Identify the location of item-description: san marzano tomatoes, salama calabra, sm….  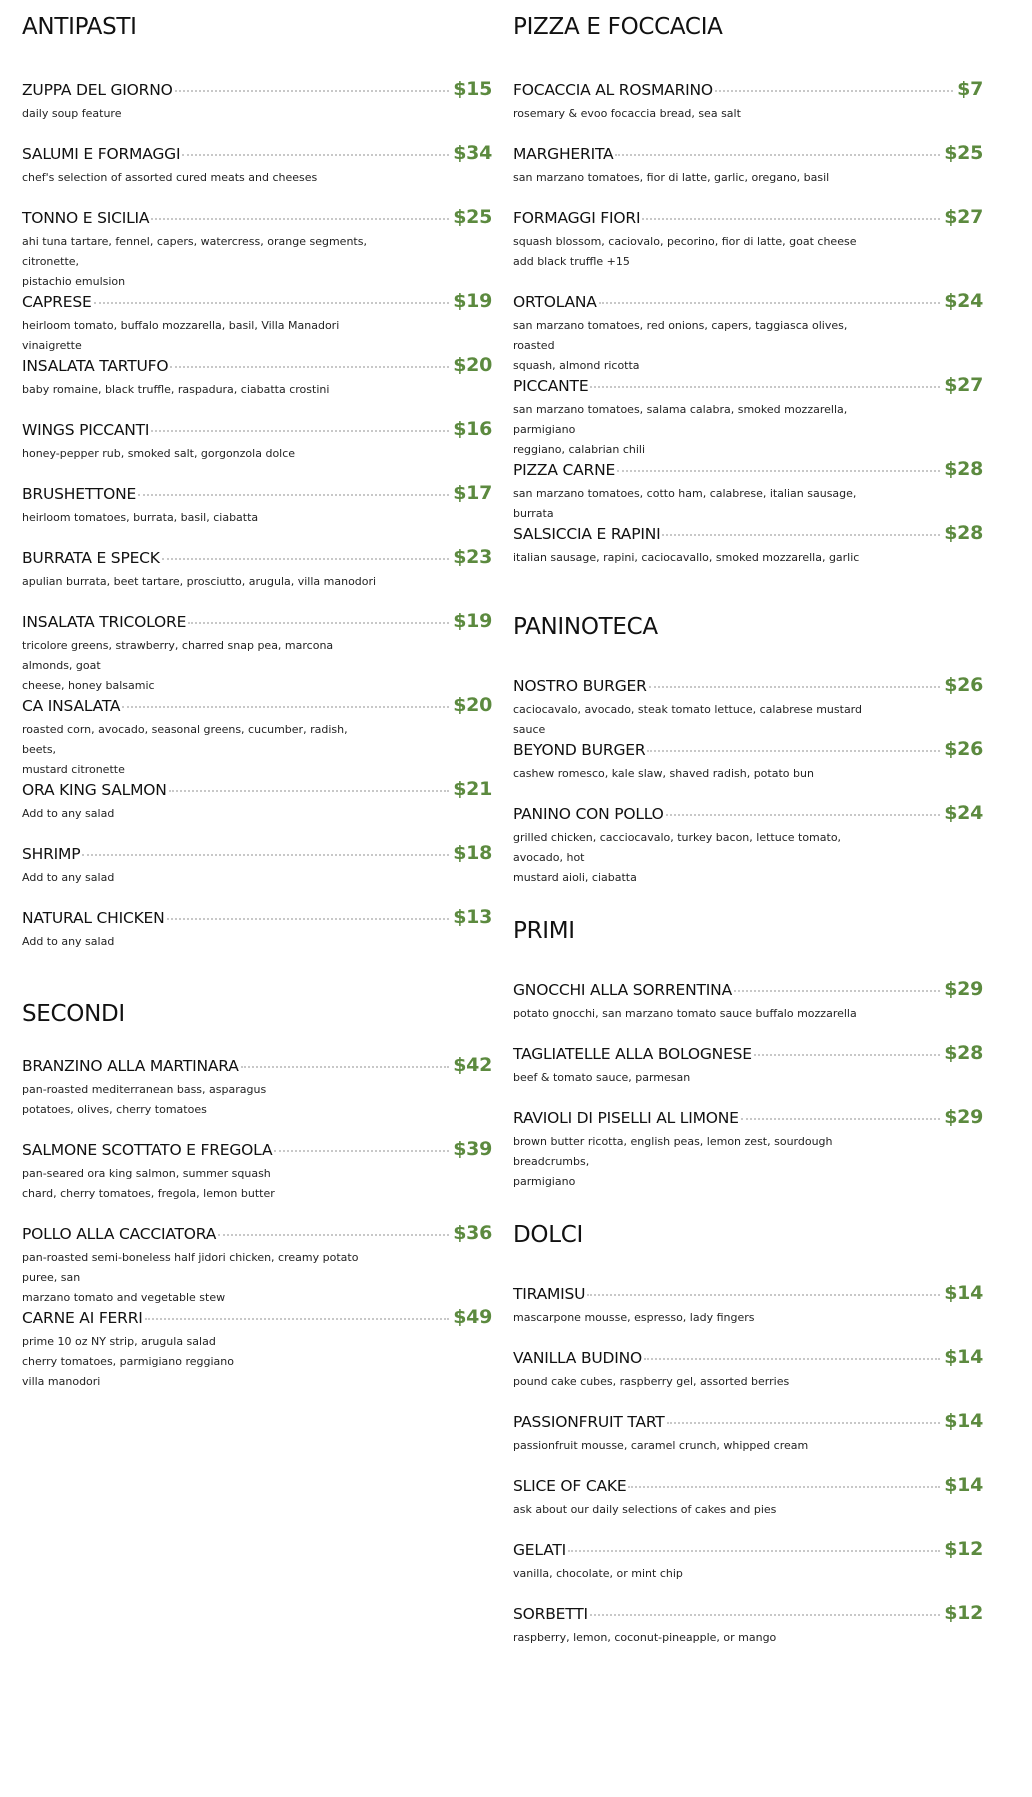
(680, 429).